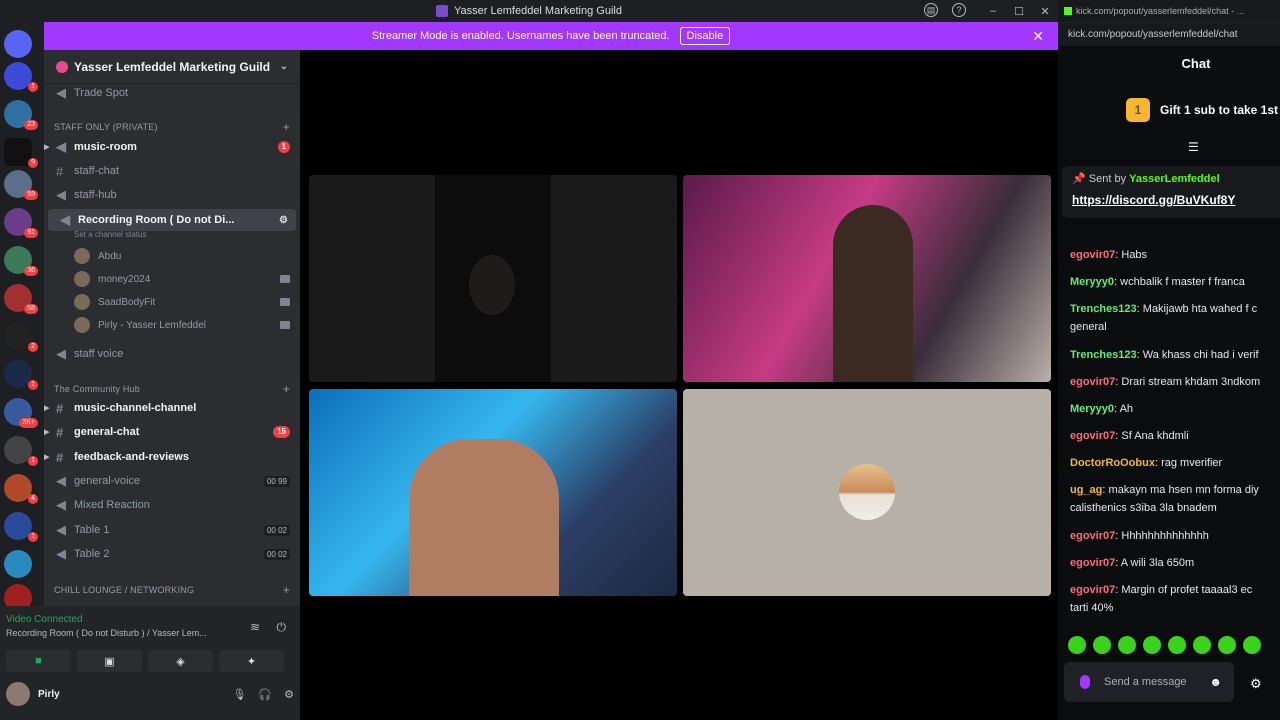  I want to click on headphones-icon: 🎧, so click(265, 694).